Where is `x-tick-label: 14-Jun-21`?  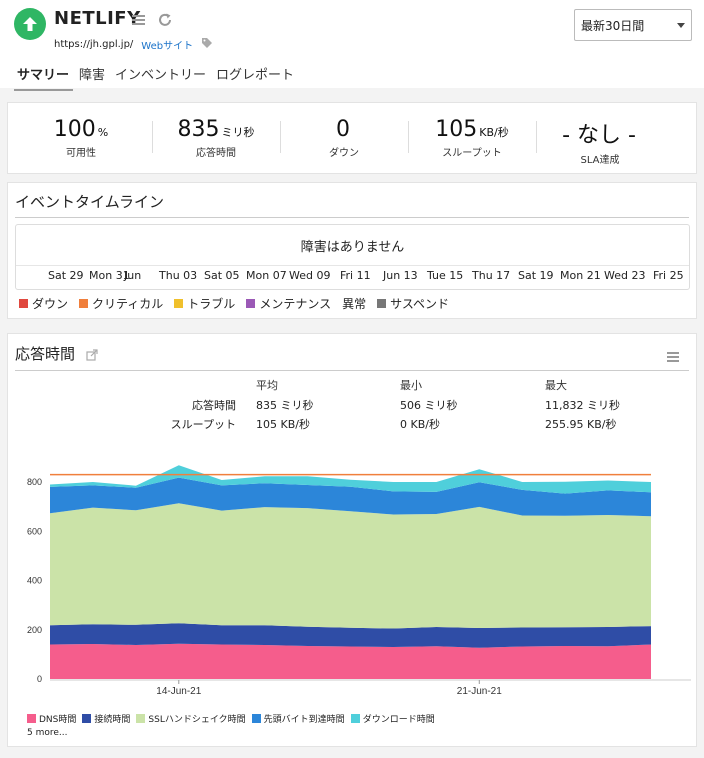
x-tick-label: 14-Jun-21 is located at coordinates (178, 691).